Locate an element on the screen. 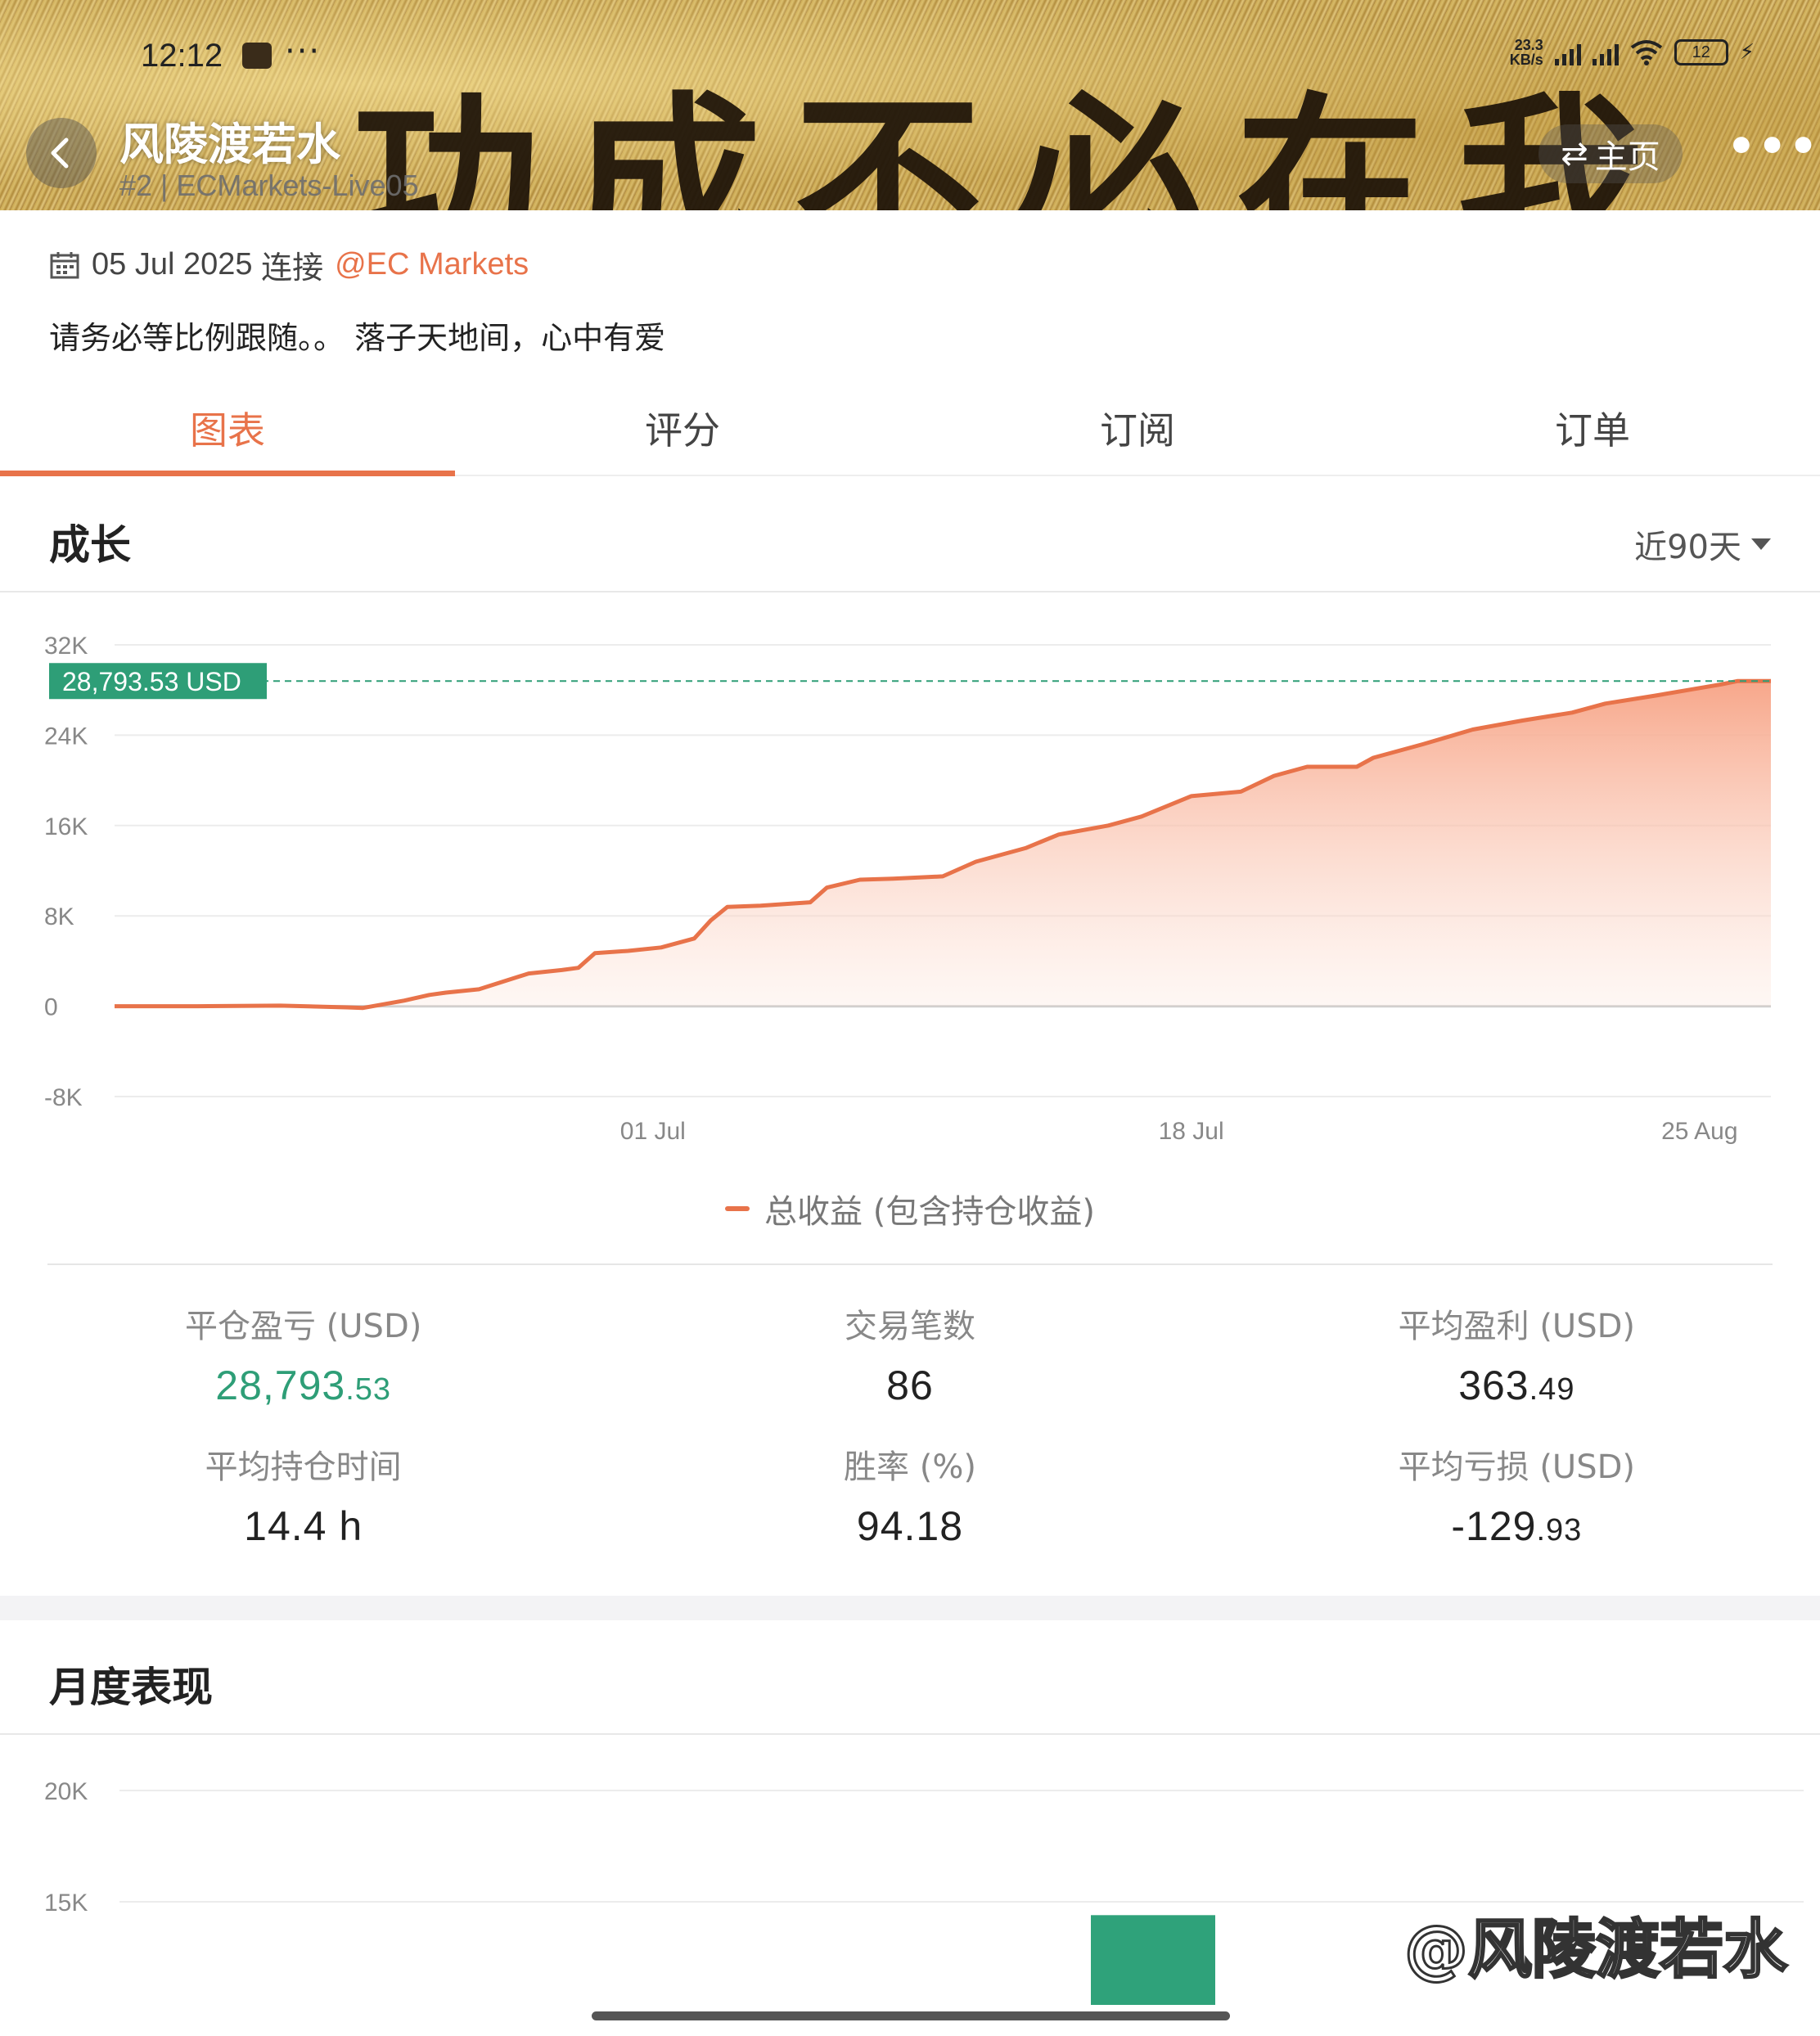 The width and height of the screenshot is (1820, 2036). tab-bar: 图表 评分 订阅 订单 is located at coordinates (910, 430).